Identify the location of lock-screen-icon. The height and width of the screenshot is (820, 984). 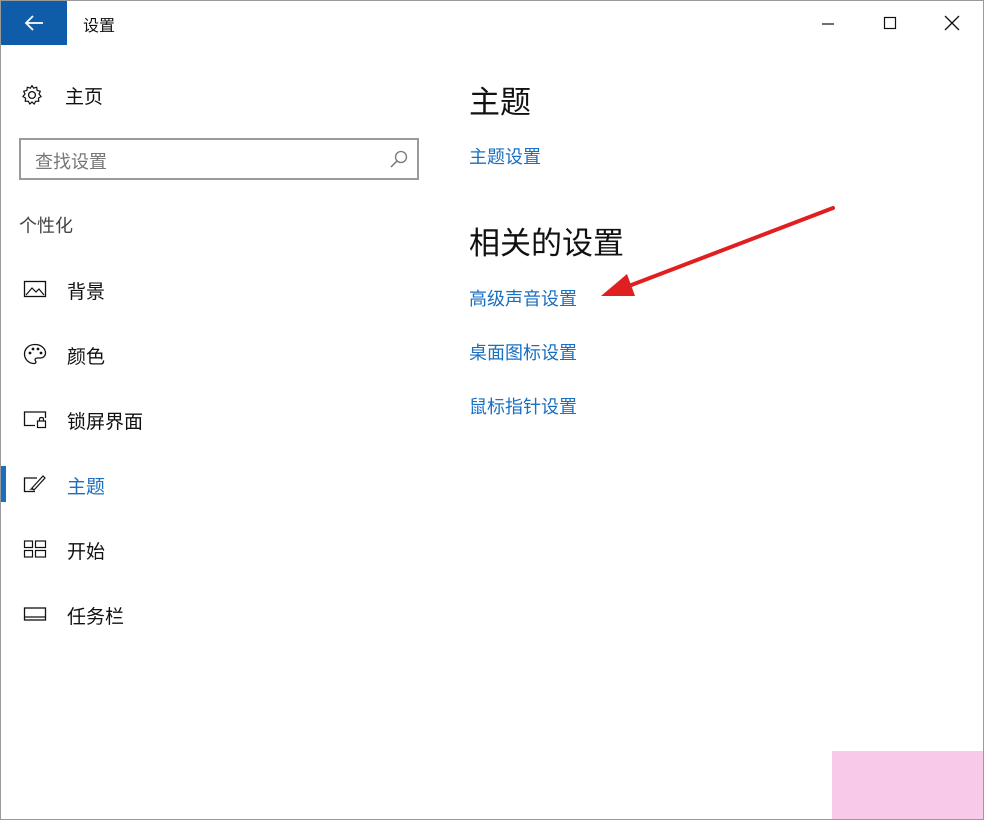
(35, 419).